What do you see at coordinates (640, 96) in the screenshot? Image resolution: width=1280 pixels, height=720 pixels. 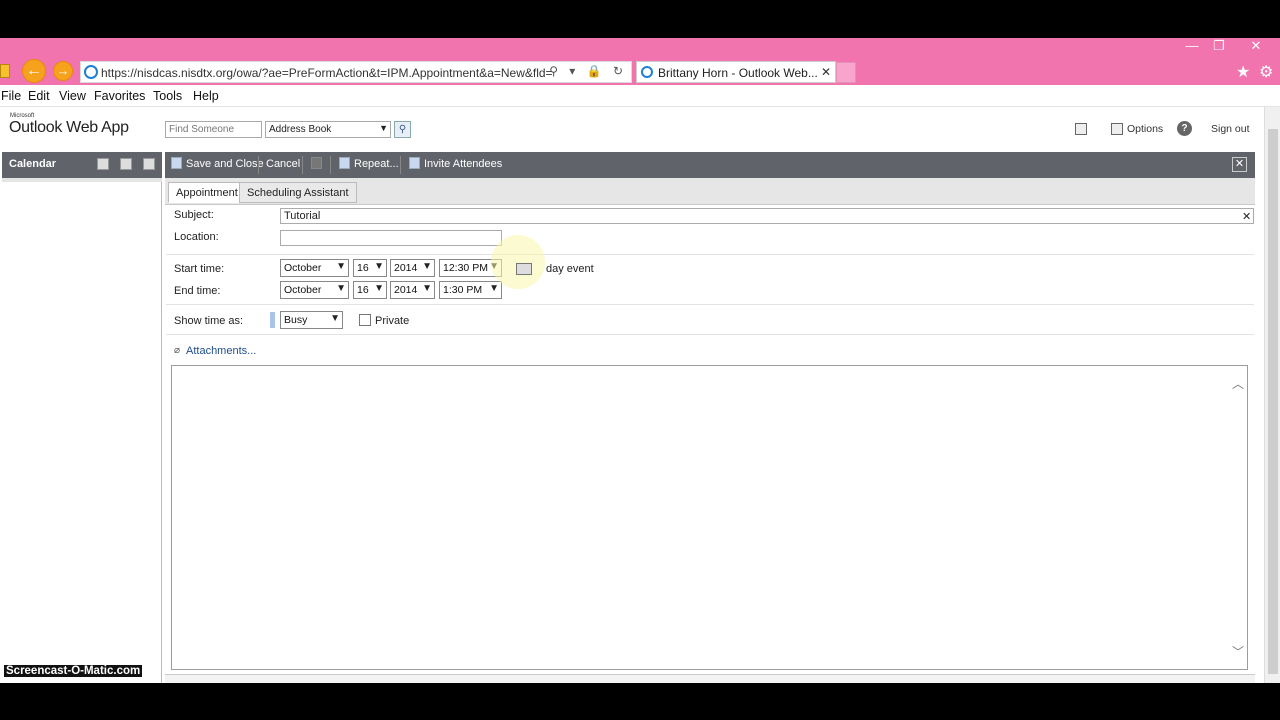 I see `menu-bar: File Edit View Favorites Tools Help` at bounding box center [640, 96].